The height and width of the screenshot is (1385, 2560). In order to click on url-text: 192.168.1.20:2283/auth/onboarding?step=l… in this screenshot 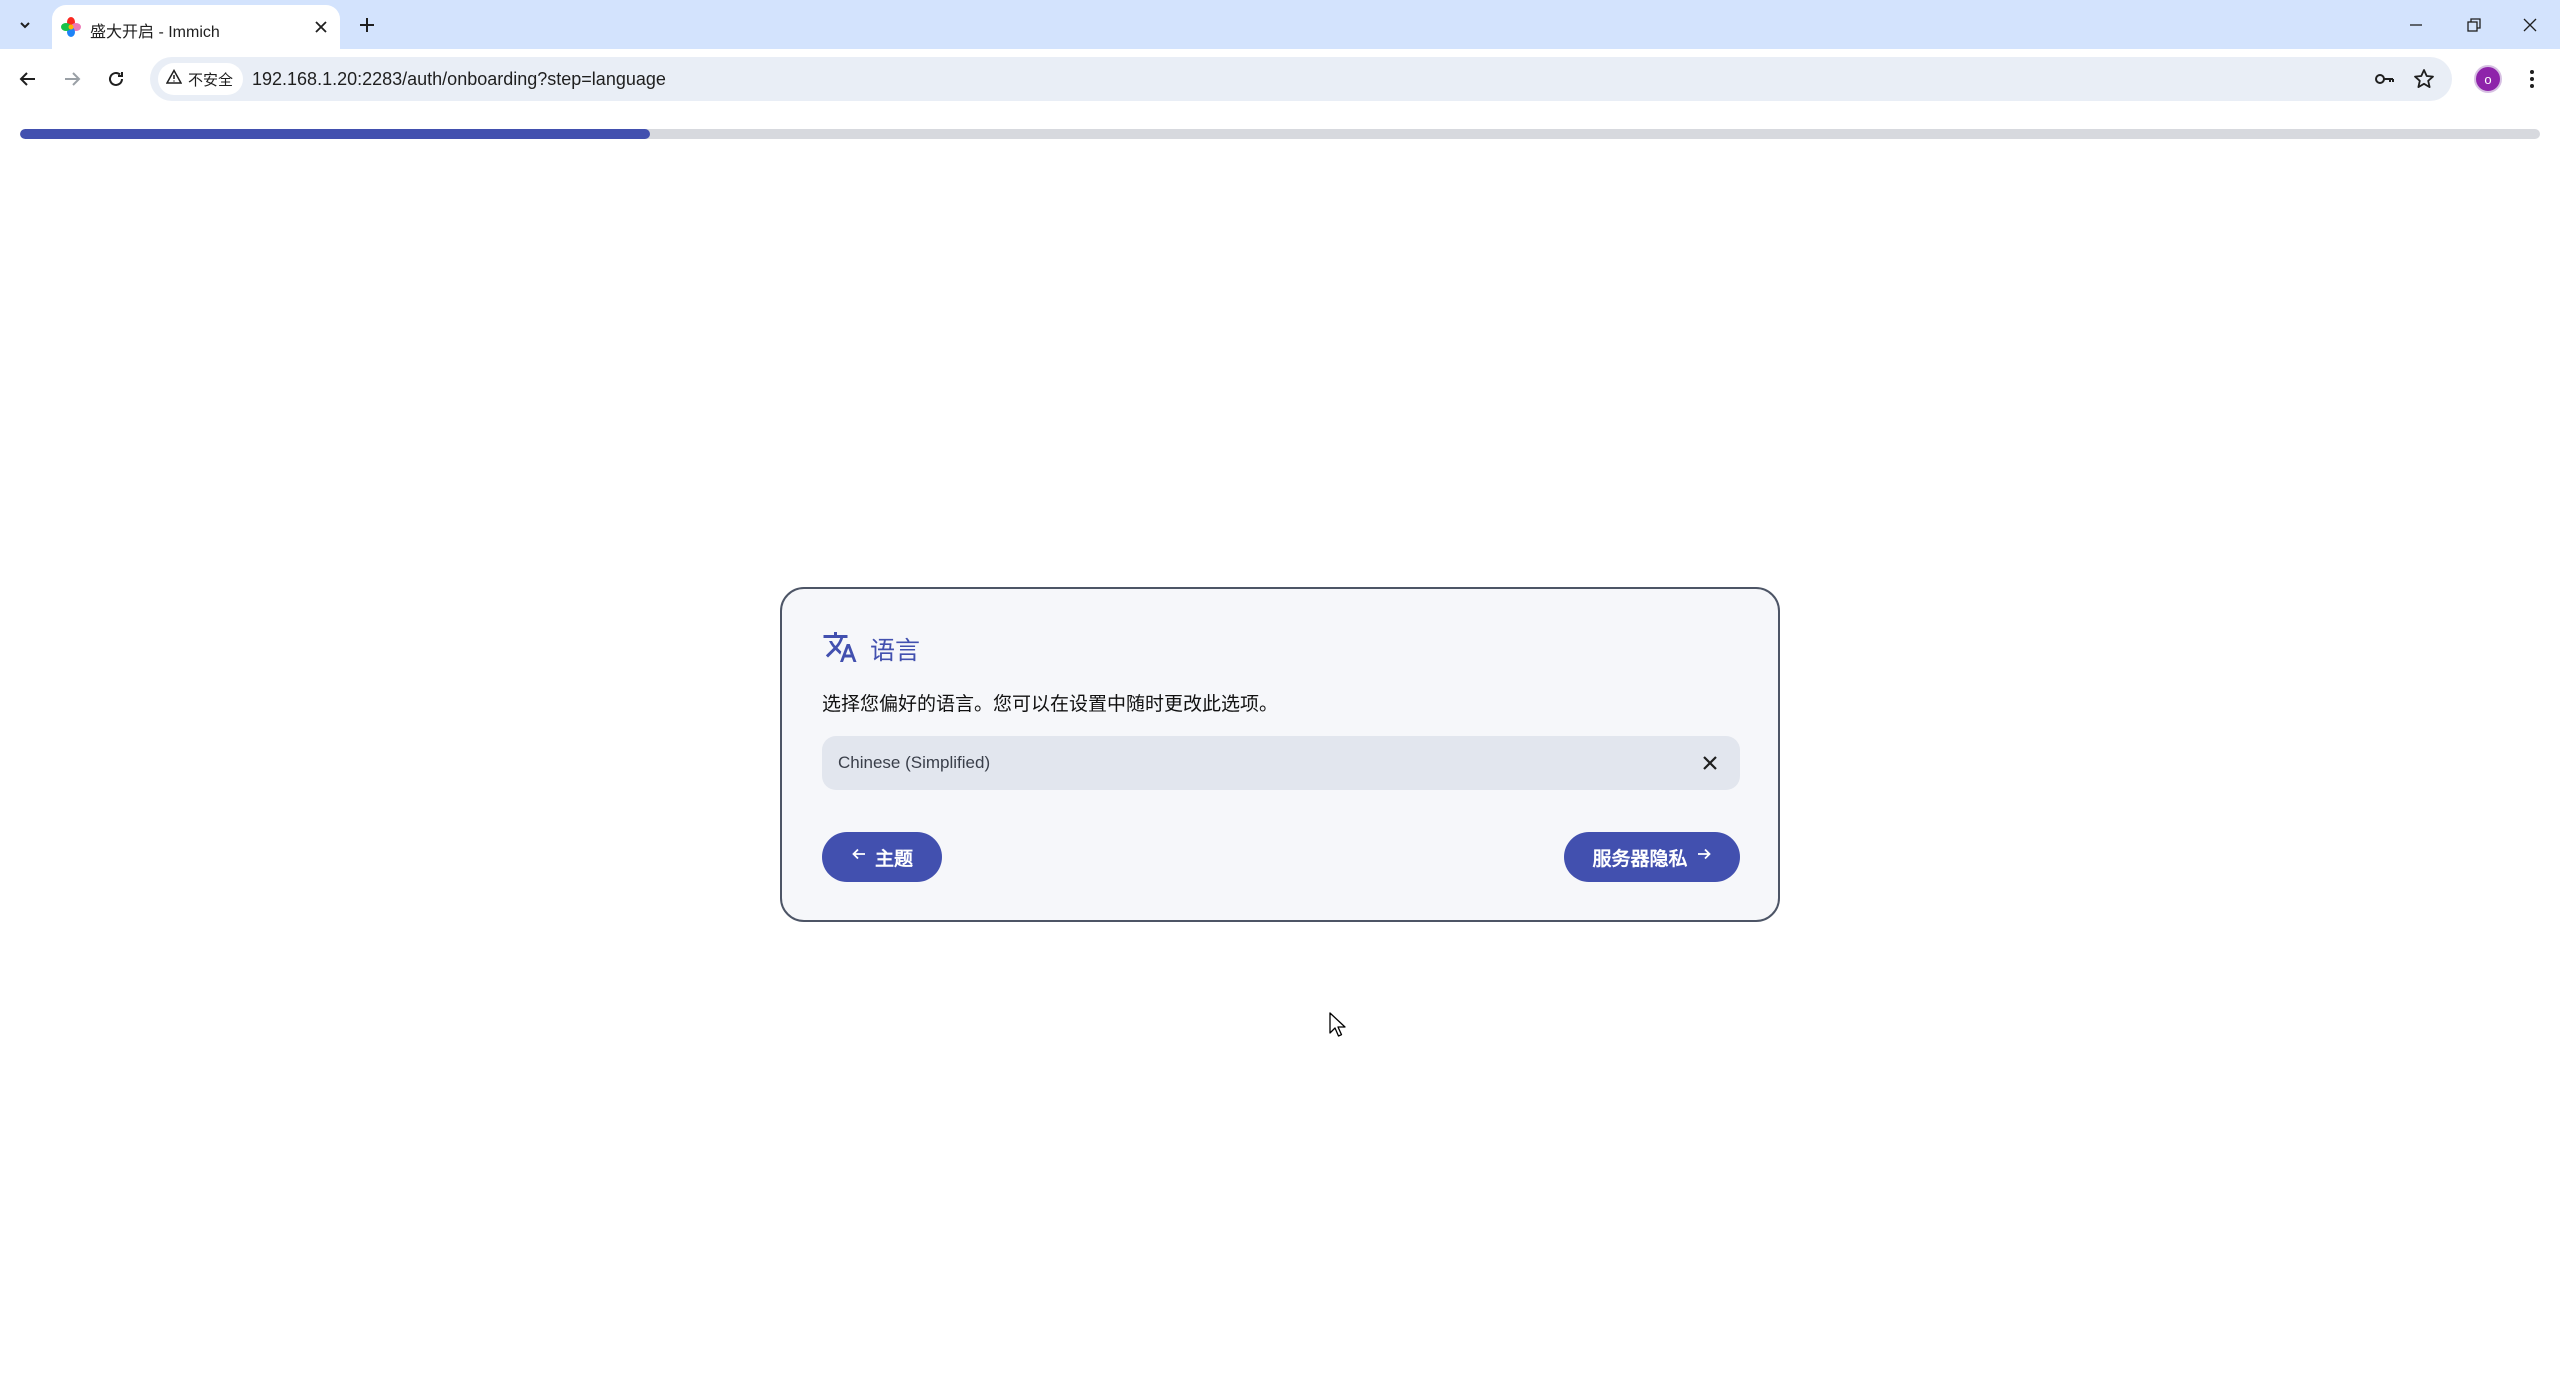, I will do `click(459, 79)`.